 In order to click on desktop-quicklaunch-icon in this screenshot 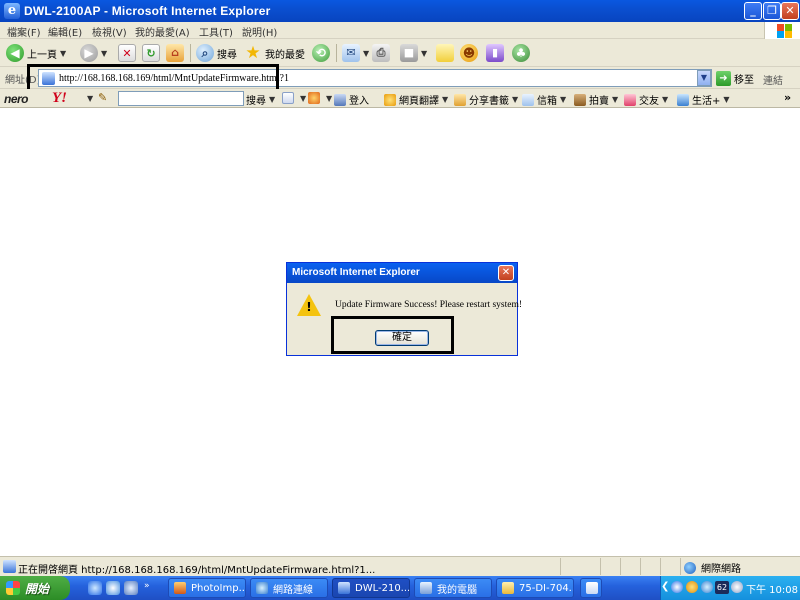, I will do `click(131, 588)`.